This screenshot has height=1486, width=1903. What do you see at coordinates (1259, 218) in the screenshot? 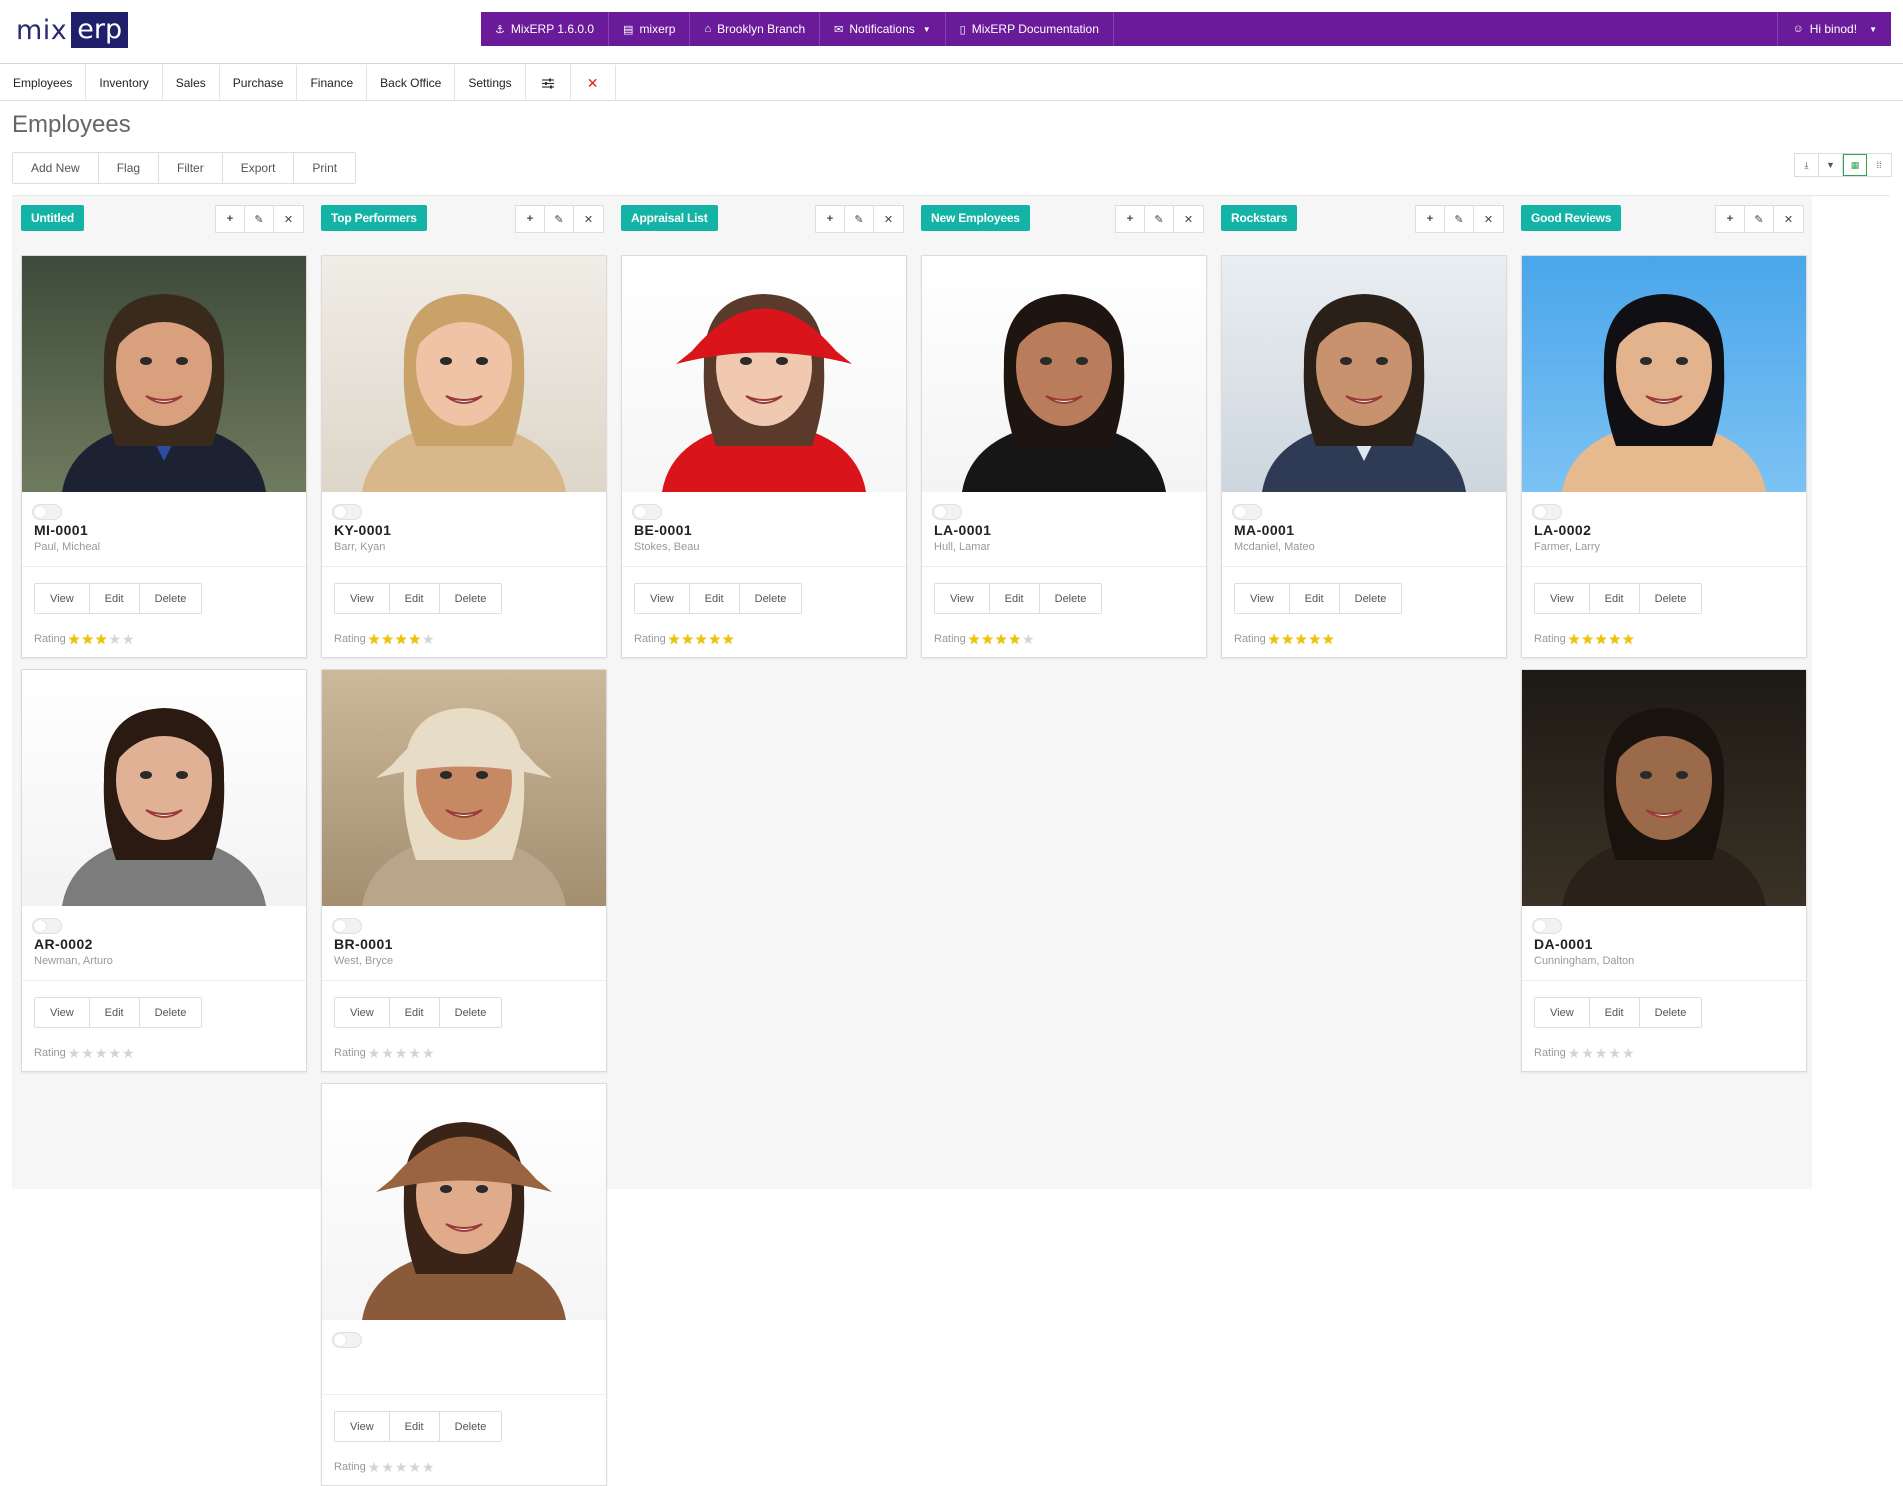
I see `column-title: Rockstars` at bounding box center [1259, 218].